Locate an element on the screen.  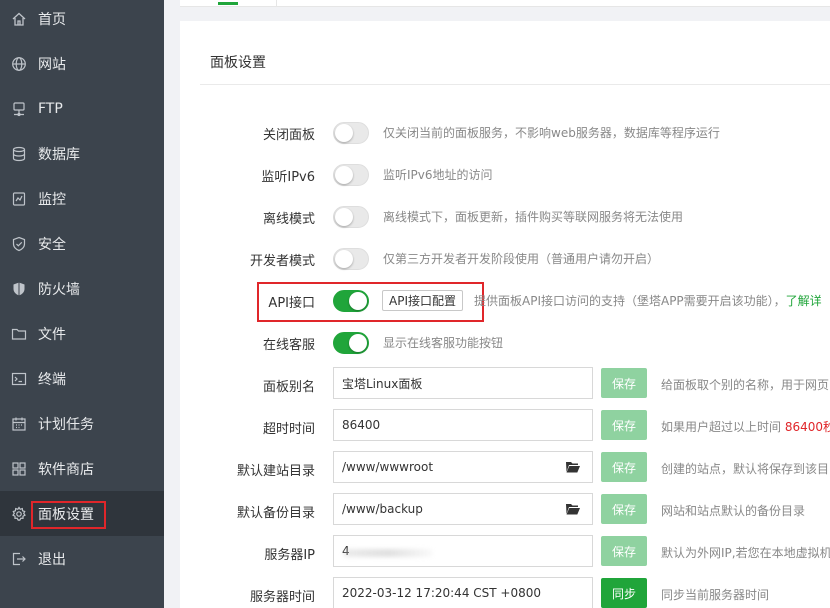
divider is located at coordinates (515, 84).